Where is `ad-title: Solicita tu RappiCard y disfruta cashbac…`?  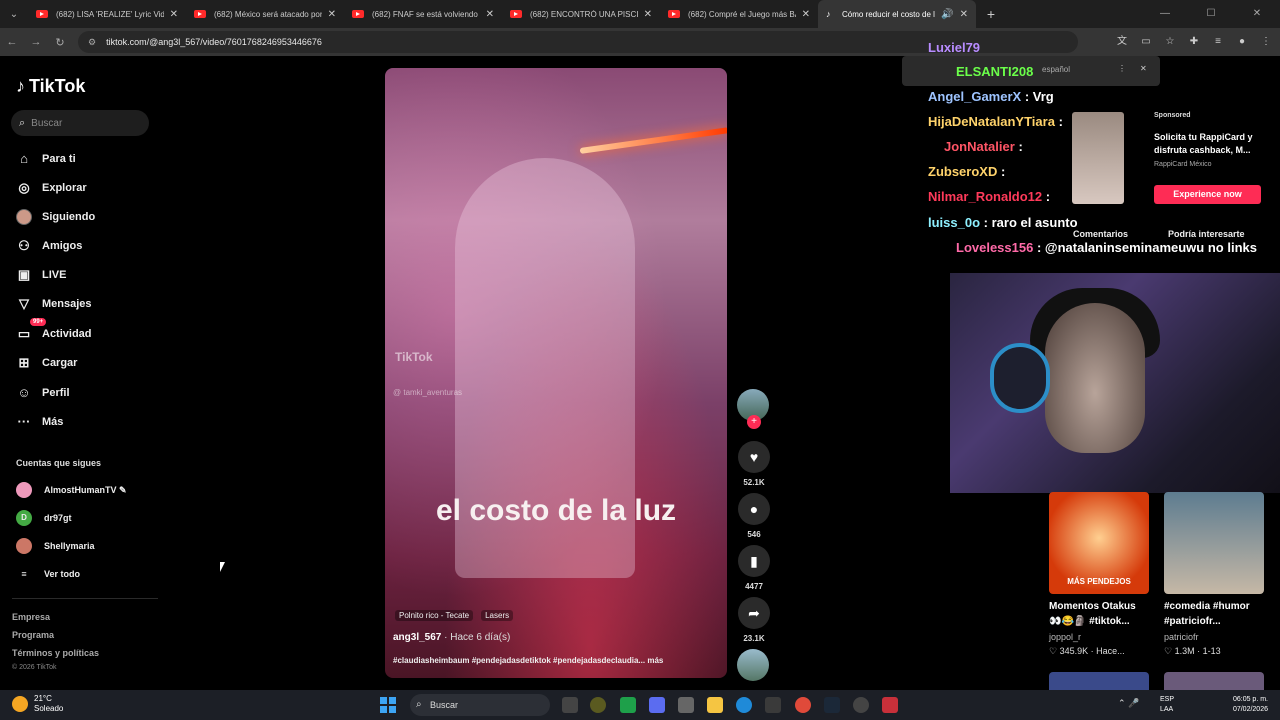
ad-title: Solicita tu RappiCard y disfruta cashbac… is located at coordinates (1210, 144).